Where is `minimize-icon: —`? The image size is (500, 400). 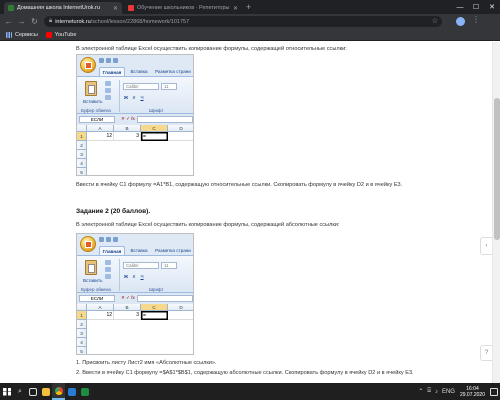
minimize-icon: — is located at coordinates (460, 7).